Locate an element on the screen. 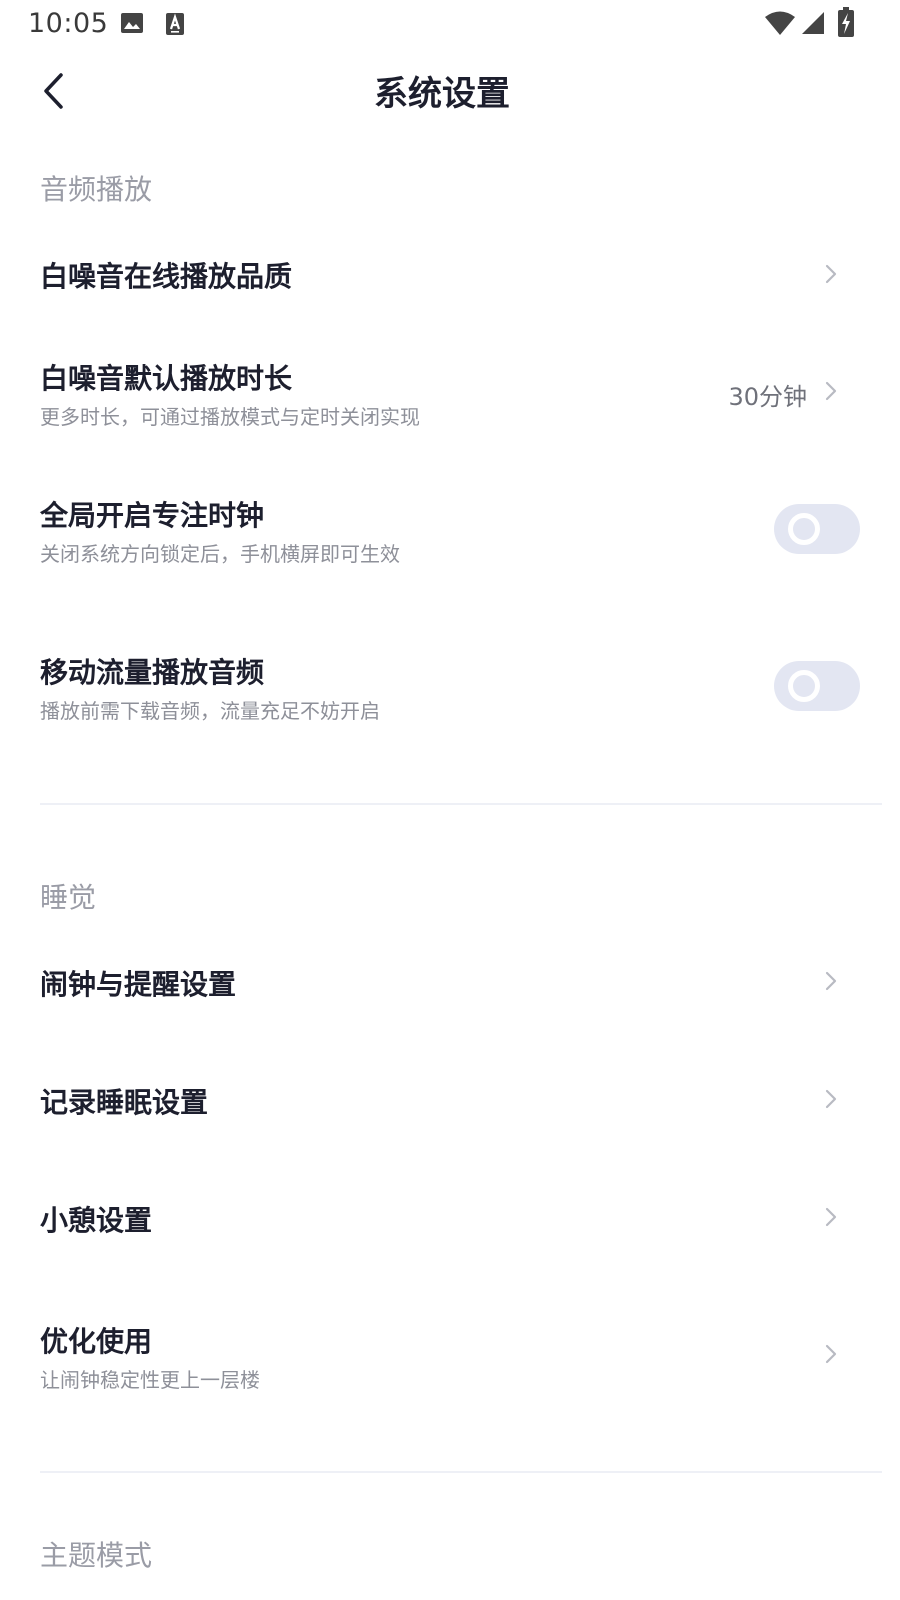 Image resolution: width=900 pixels, height=1600 pixels. row-title: 优化使用 is located at coordinates (96, 1341).